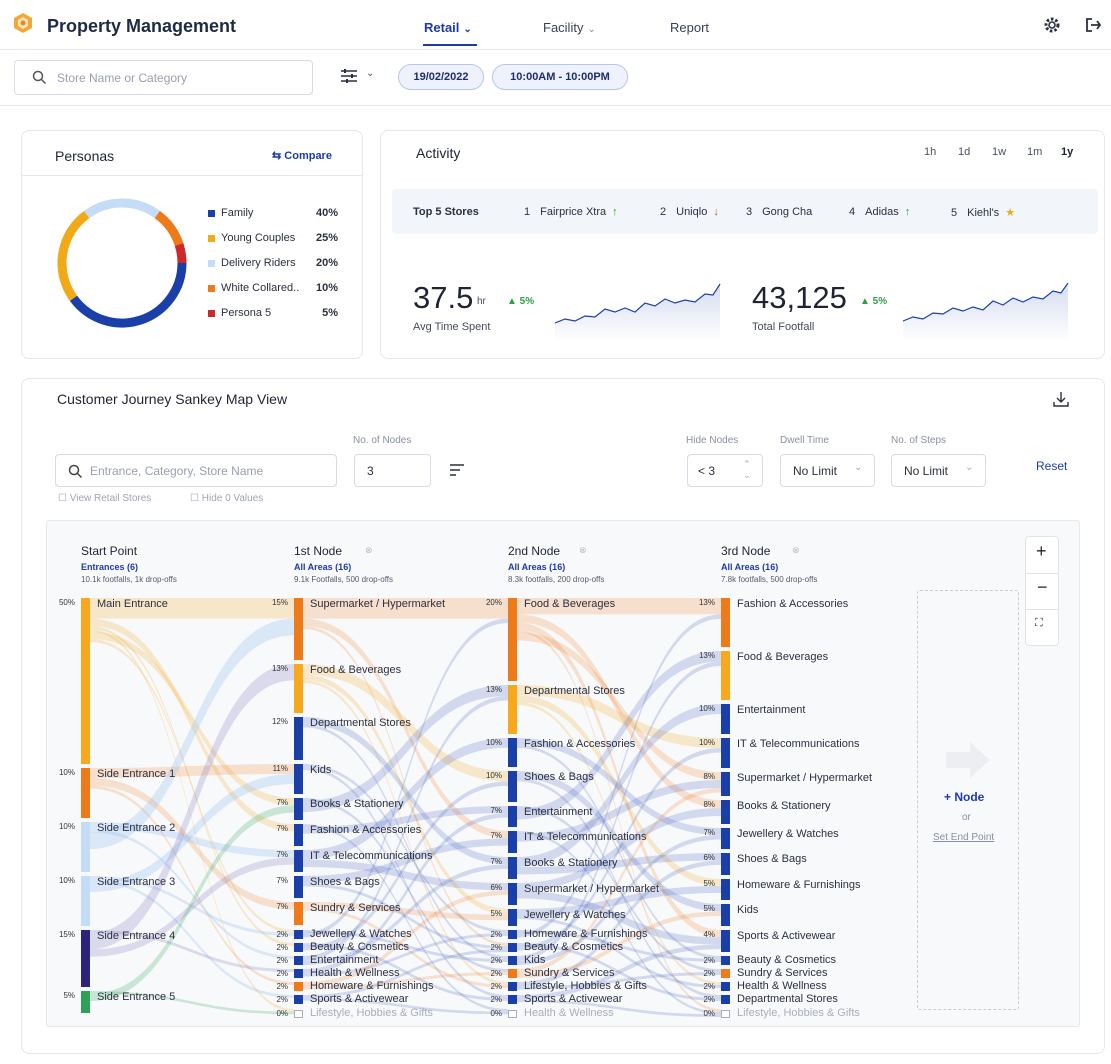 This screenshot has height=1064, width=1111. What do you see at coordinates (580, 960) in the screenshot?
I see `sankey-node: 2% Kids` at bounding box center [580, 960].